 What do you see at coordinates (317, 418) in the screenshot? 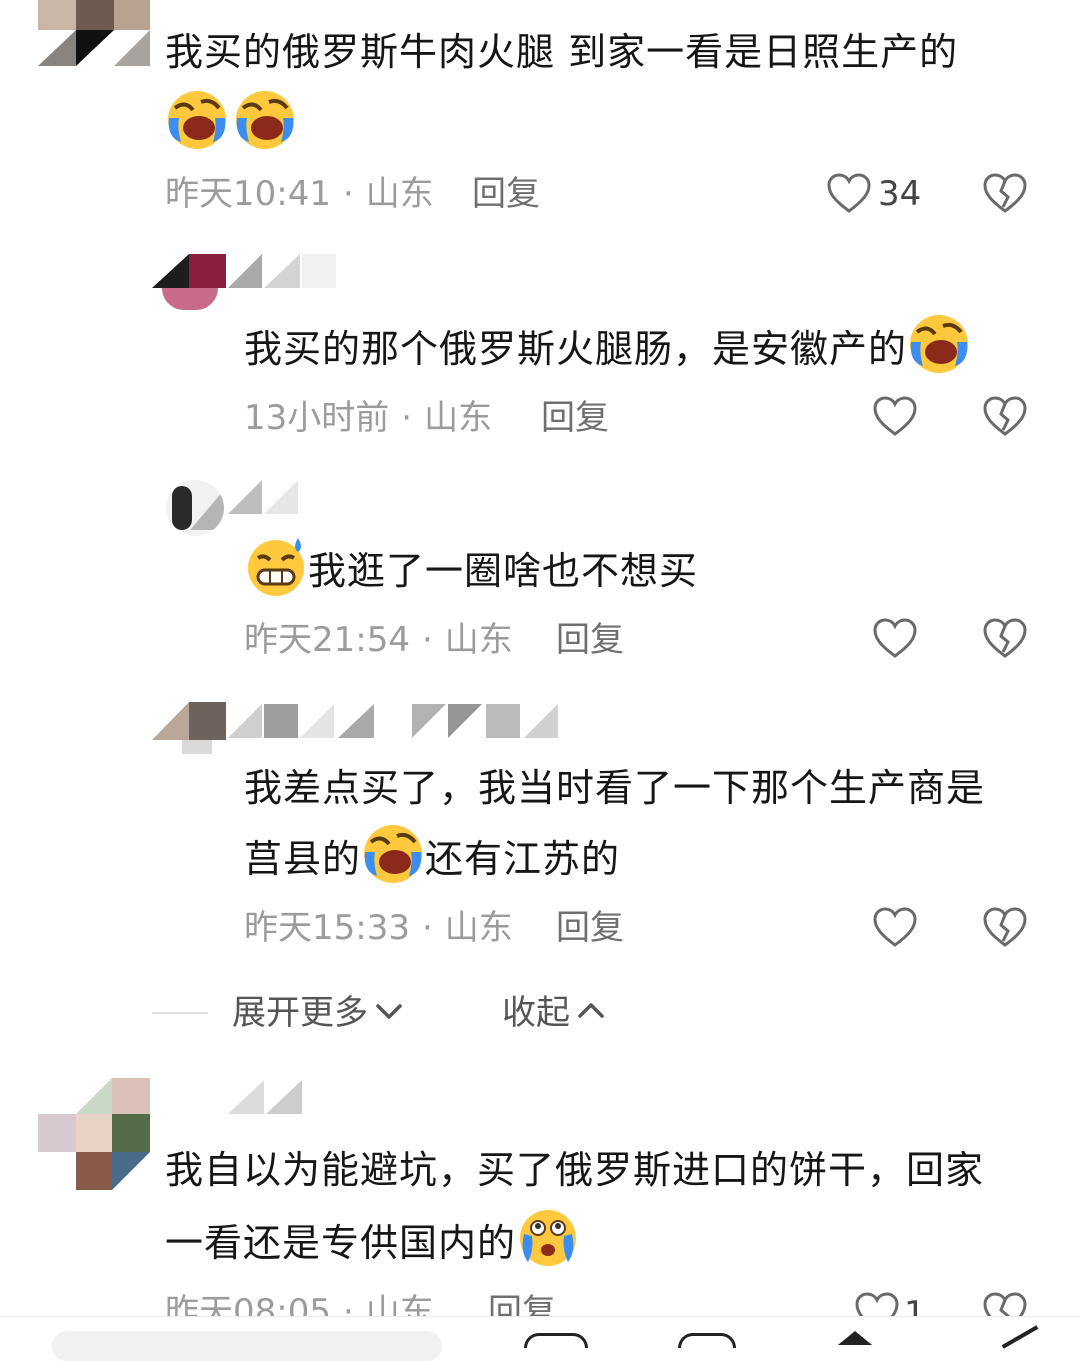
I see `comment-time: 13小时前` at bounding box center [317, 418].